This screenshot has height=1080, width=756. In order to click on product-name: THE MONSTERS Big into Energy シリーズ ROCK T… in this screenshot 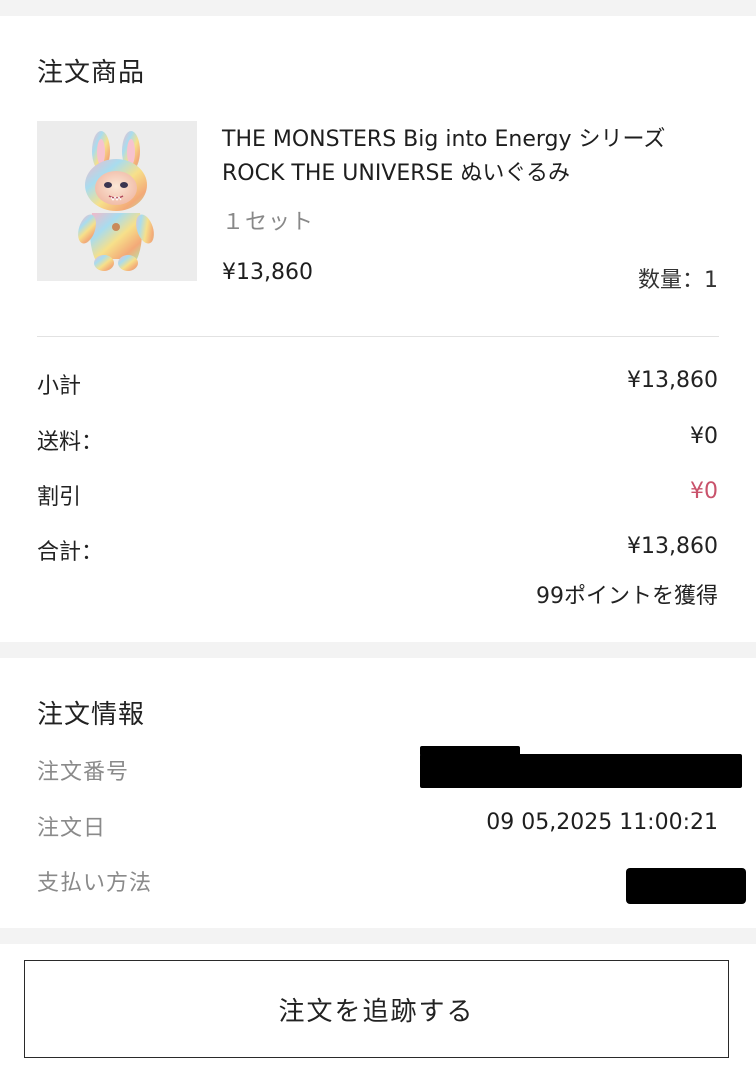, I will do `click(477, 157)`.